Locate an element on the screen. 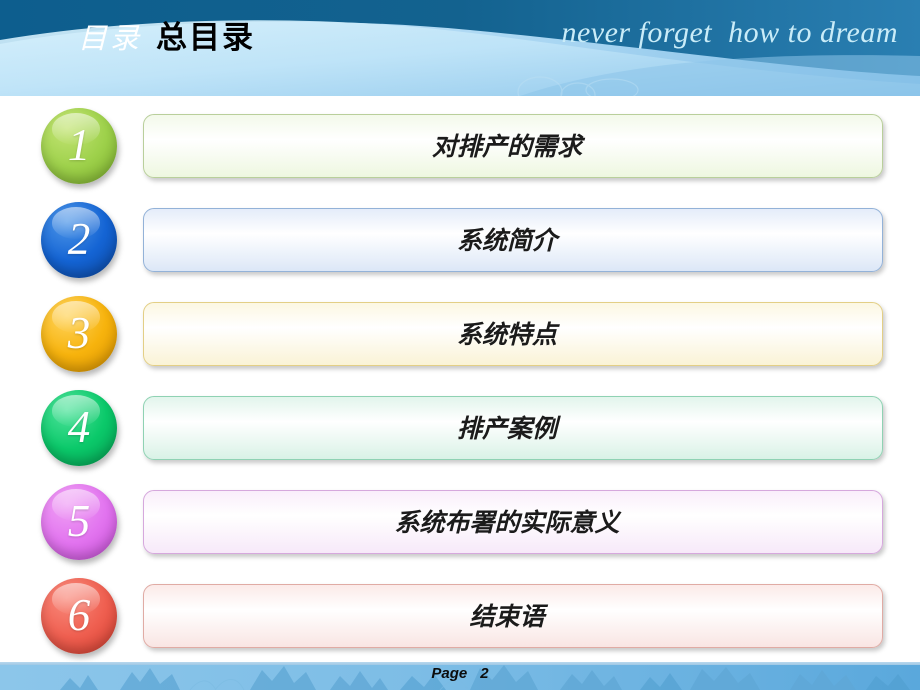  header-tagline-part1: never forget is located at coordinates (637, 32).